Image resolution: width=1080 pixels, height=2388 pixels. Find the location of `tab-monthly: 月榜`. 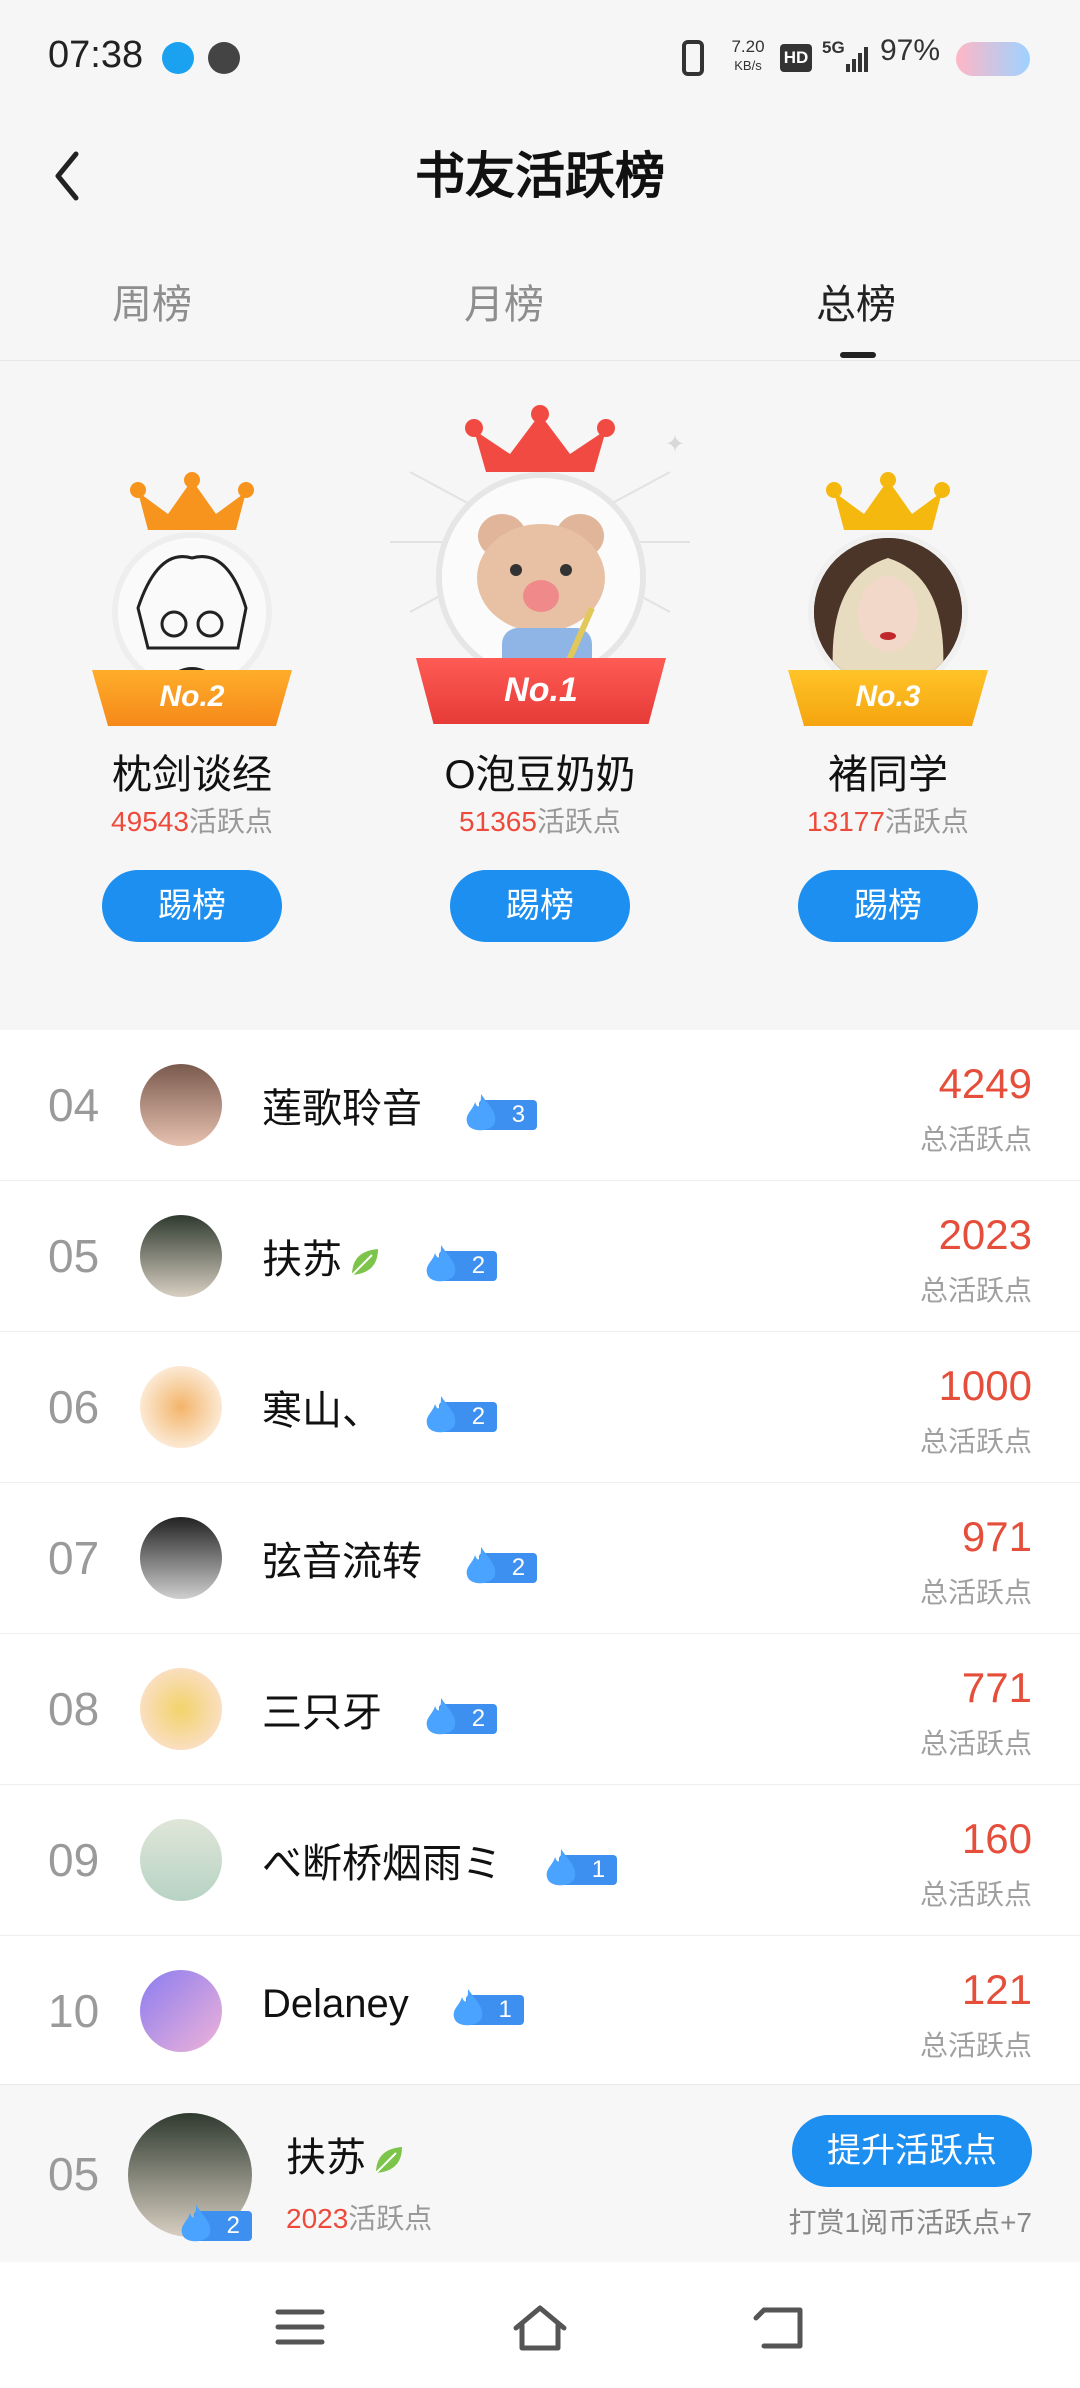

tab-monthly: 月榜 is located at coordinates (504, 301).